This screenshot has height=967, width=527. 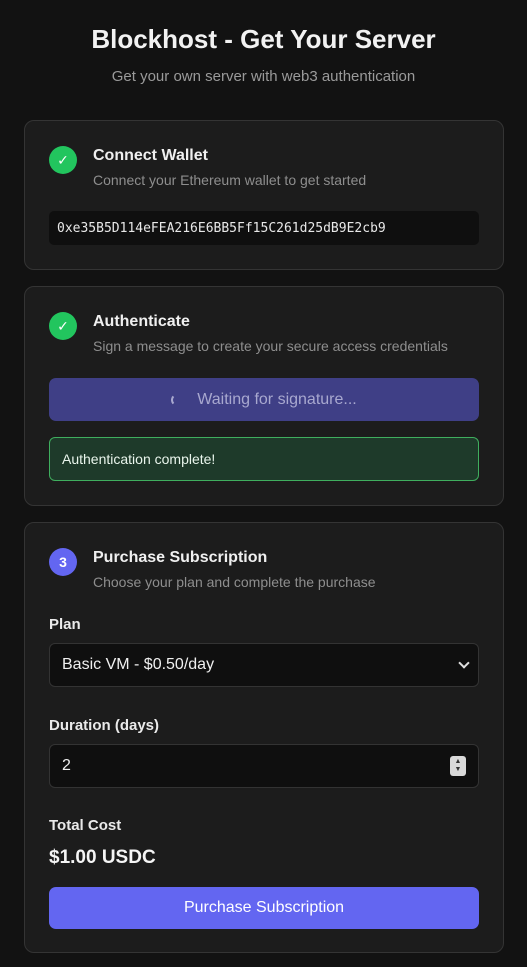 I want to click on chevron-up-icon: ▲, so click(x=458, y=761).